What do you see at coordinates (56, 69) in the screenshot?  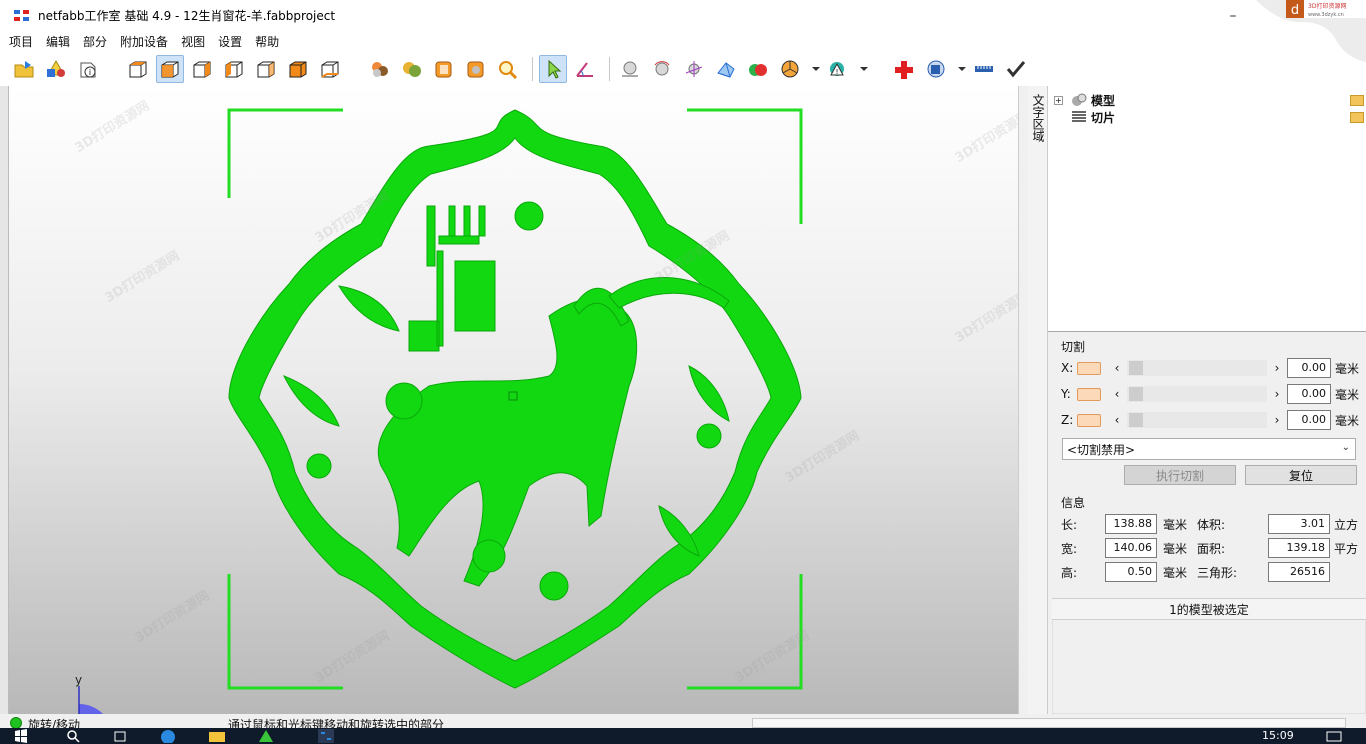 I see `add-part-icon` at bounding box center [56, 69].